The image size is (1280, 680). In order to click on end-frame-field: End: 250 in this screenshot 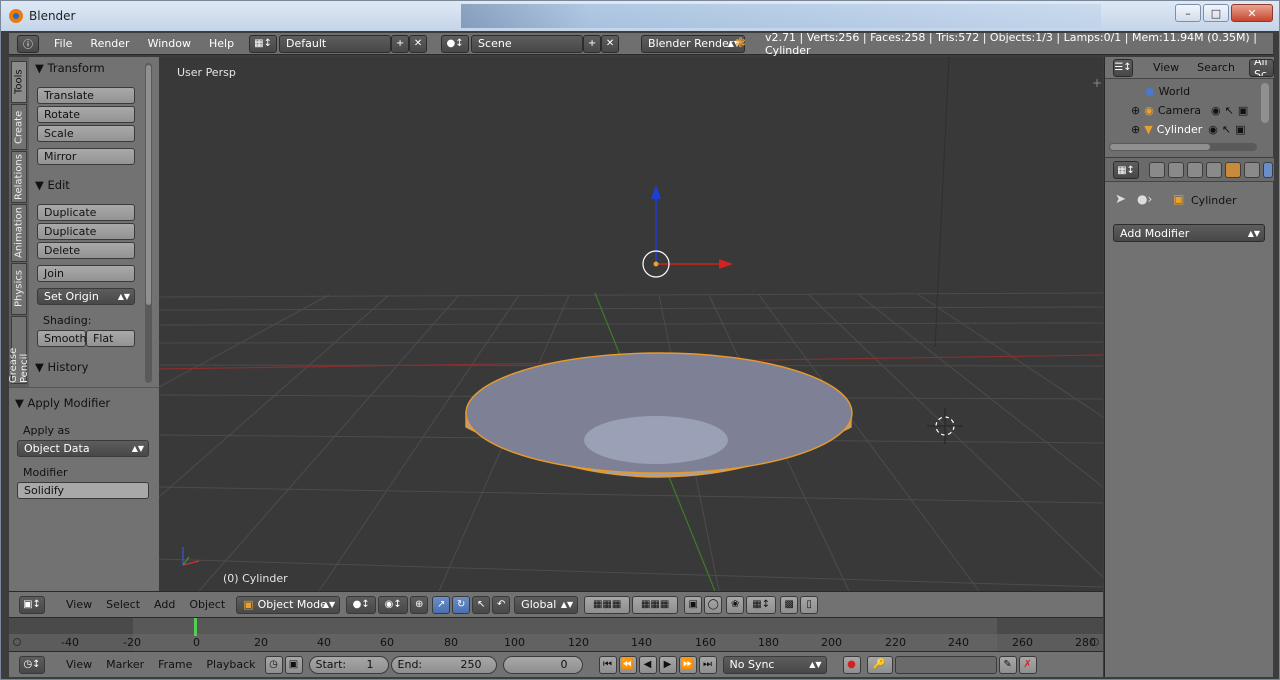, I will do `click(443, 664)`.